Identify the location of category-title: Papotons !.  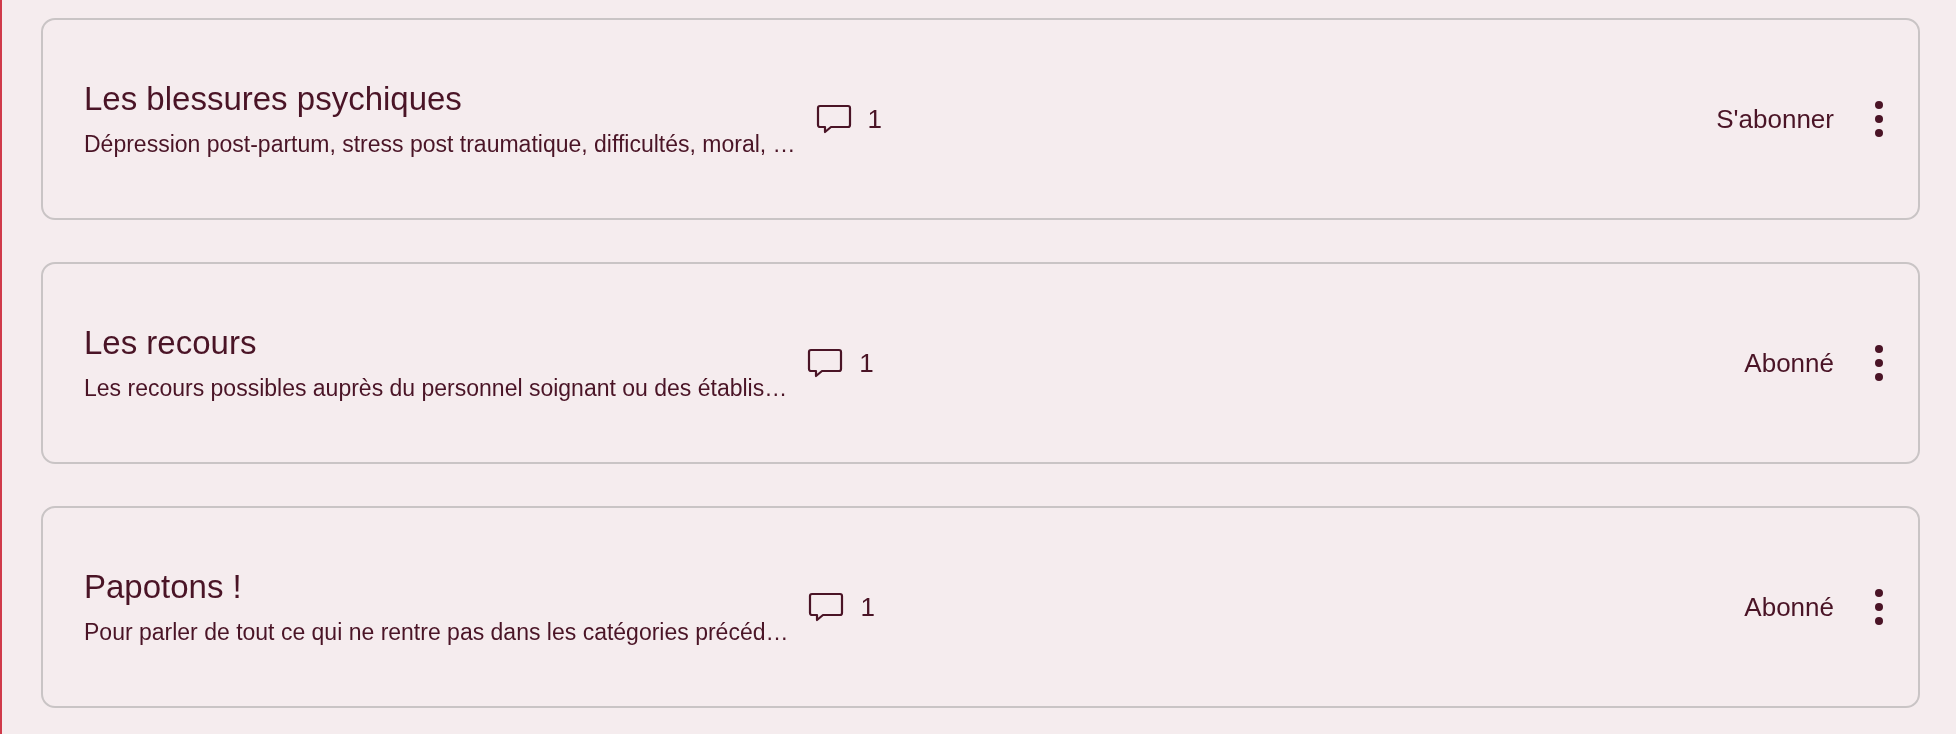
(436, 587).